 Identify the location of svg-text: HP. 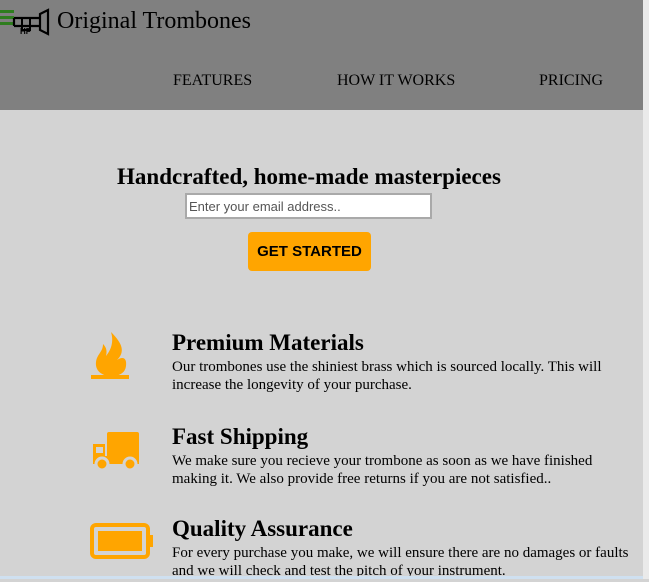
(26, 31).